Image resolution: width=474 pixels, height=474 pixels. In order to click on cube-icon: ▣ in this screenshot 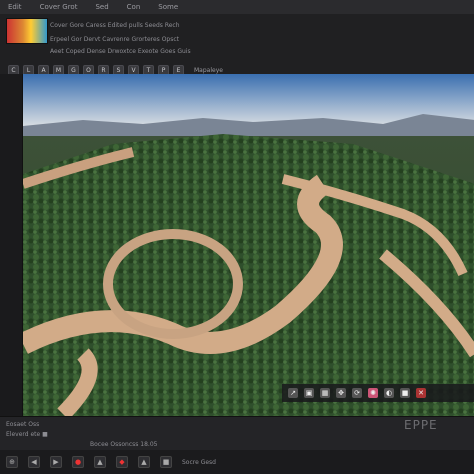, I will do `click(309, 393)`.